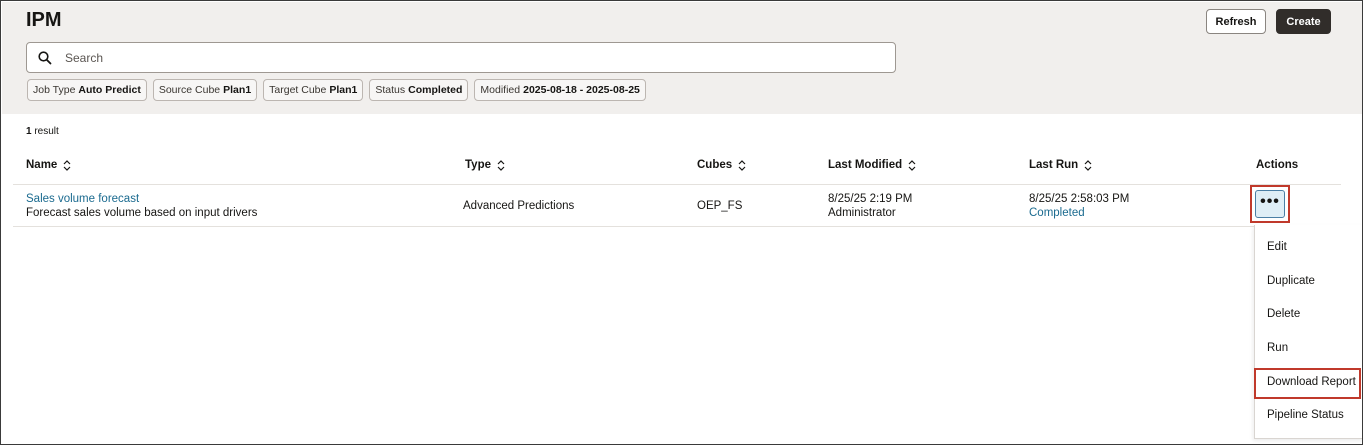 The height and width of the screenshot is (445, 1363). I want to click on column-header-label: Actions, so click(1277, 165).